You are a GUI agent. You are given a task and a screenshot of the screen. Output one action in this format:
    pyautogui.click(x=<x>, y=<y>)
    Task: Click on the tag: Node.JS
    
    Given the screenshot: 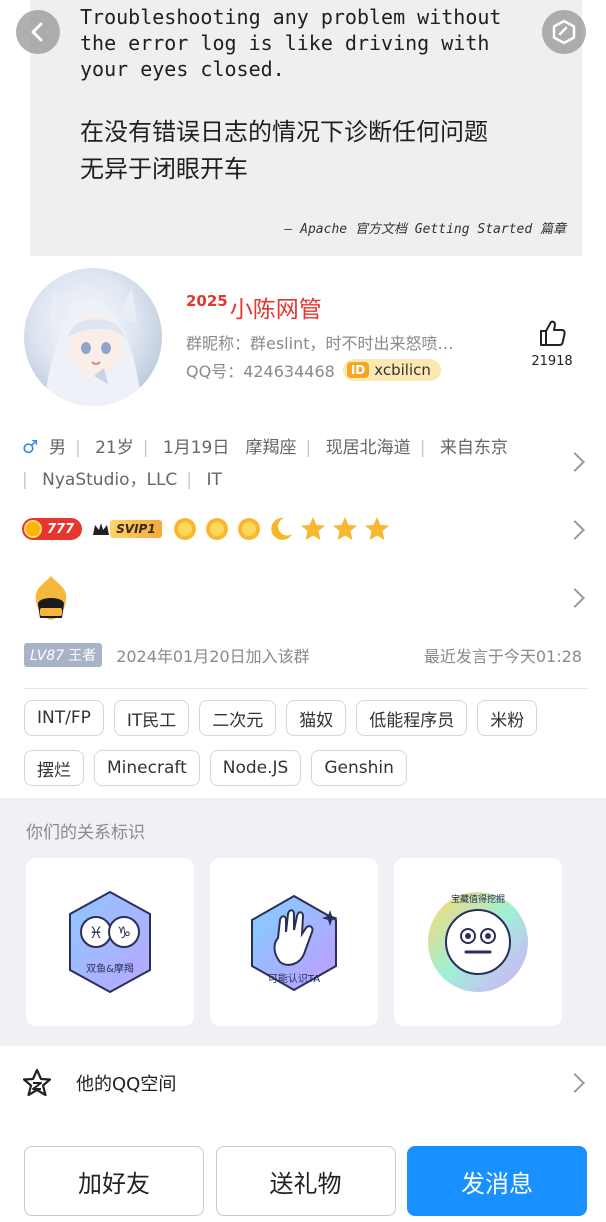 What is the action you would take?
    pyautogui.click(x=255, y=768)
    